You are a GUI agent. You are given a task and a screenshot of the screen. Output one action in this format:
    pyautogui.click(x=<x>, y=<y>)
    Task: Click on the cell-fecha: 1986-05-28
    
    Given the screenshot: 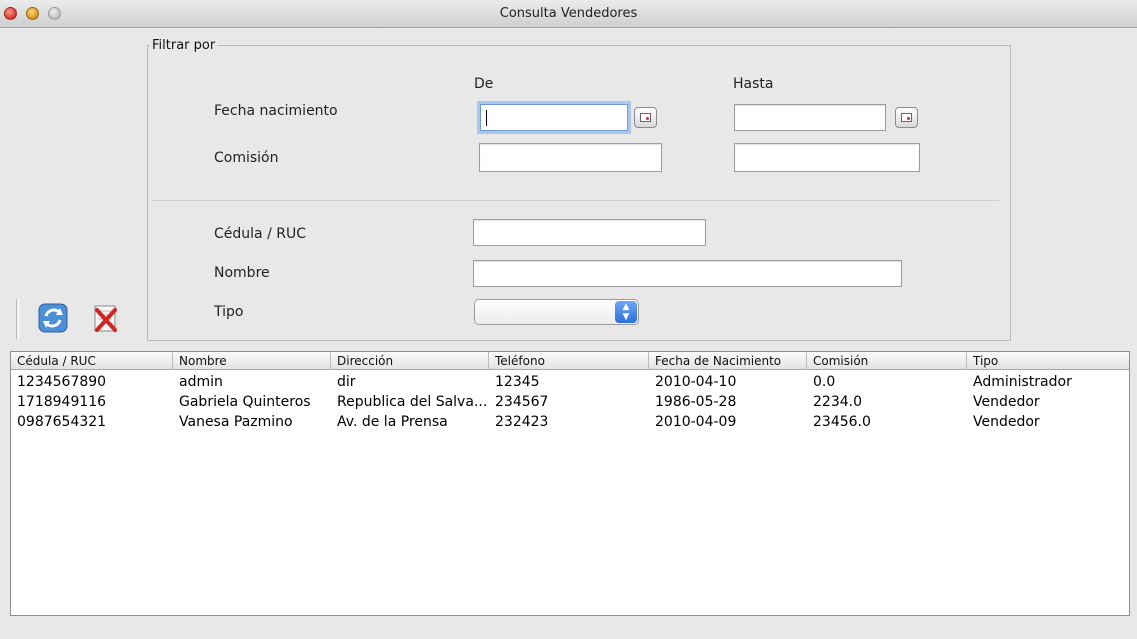 What is the action you would take?
    pyautogui.click(x=696, y=402)
    